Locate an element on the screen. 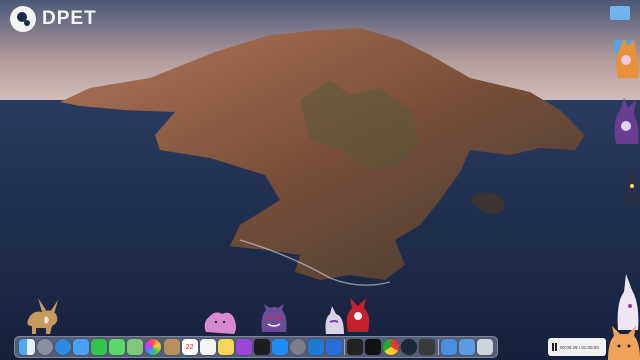  downloads-icon is located at coordinates (466, 347).